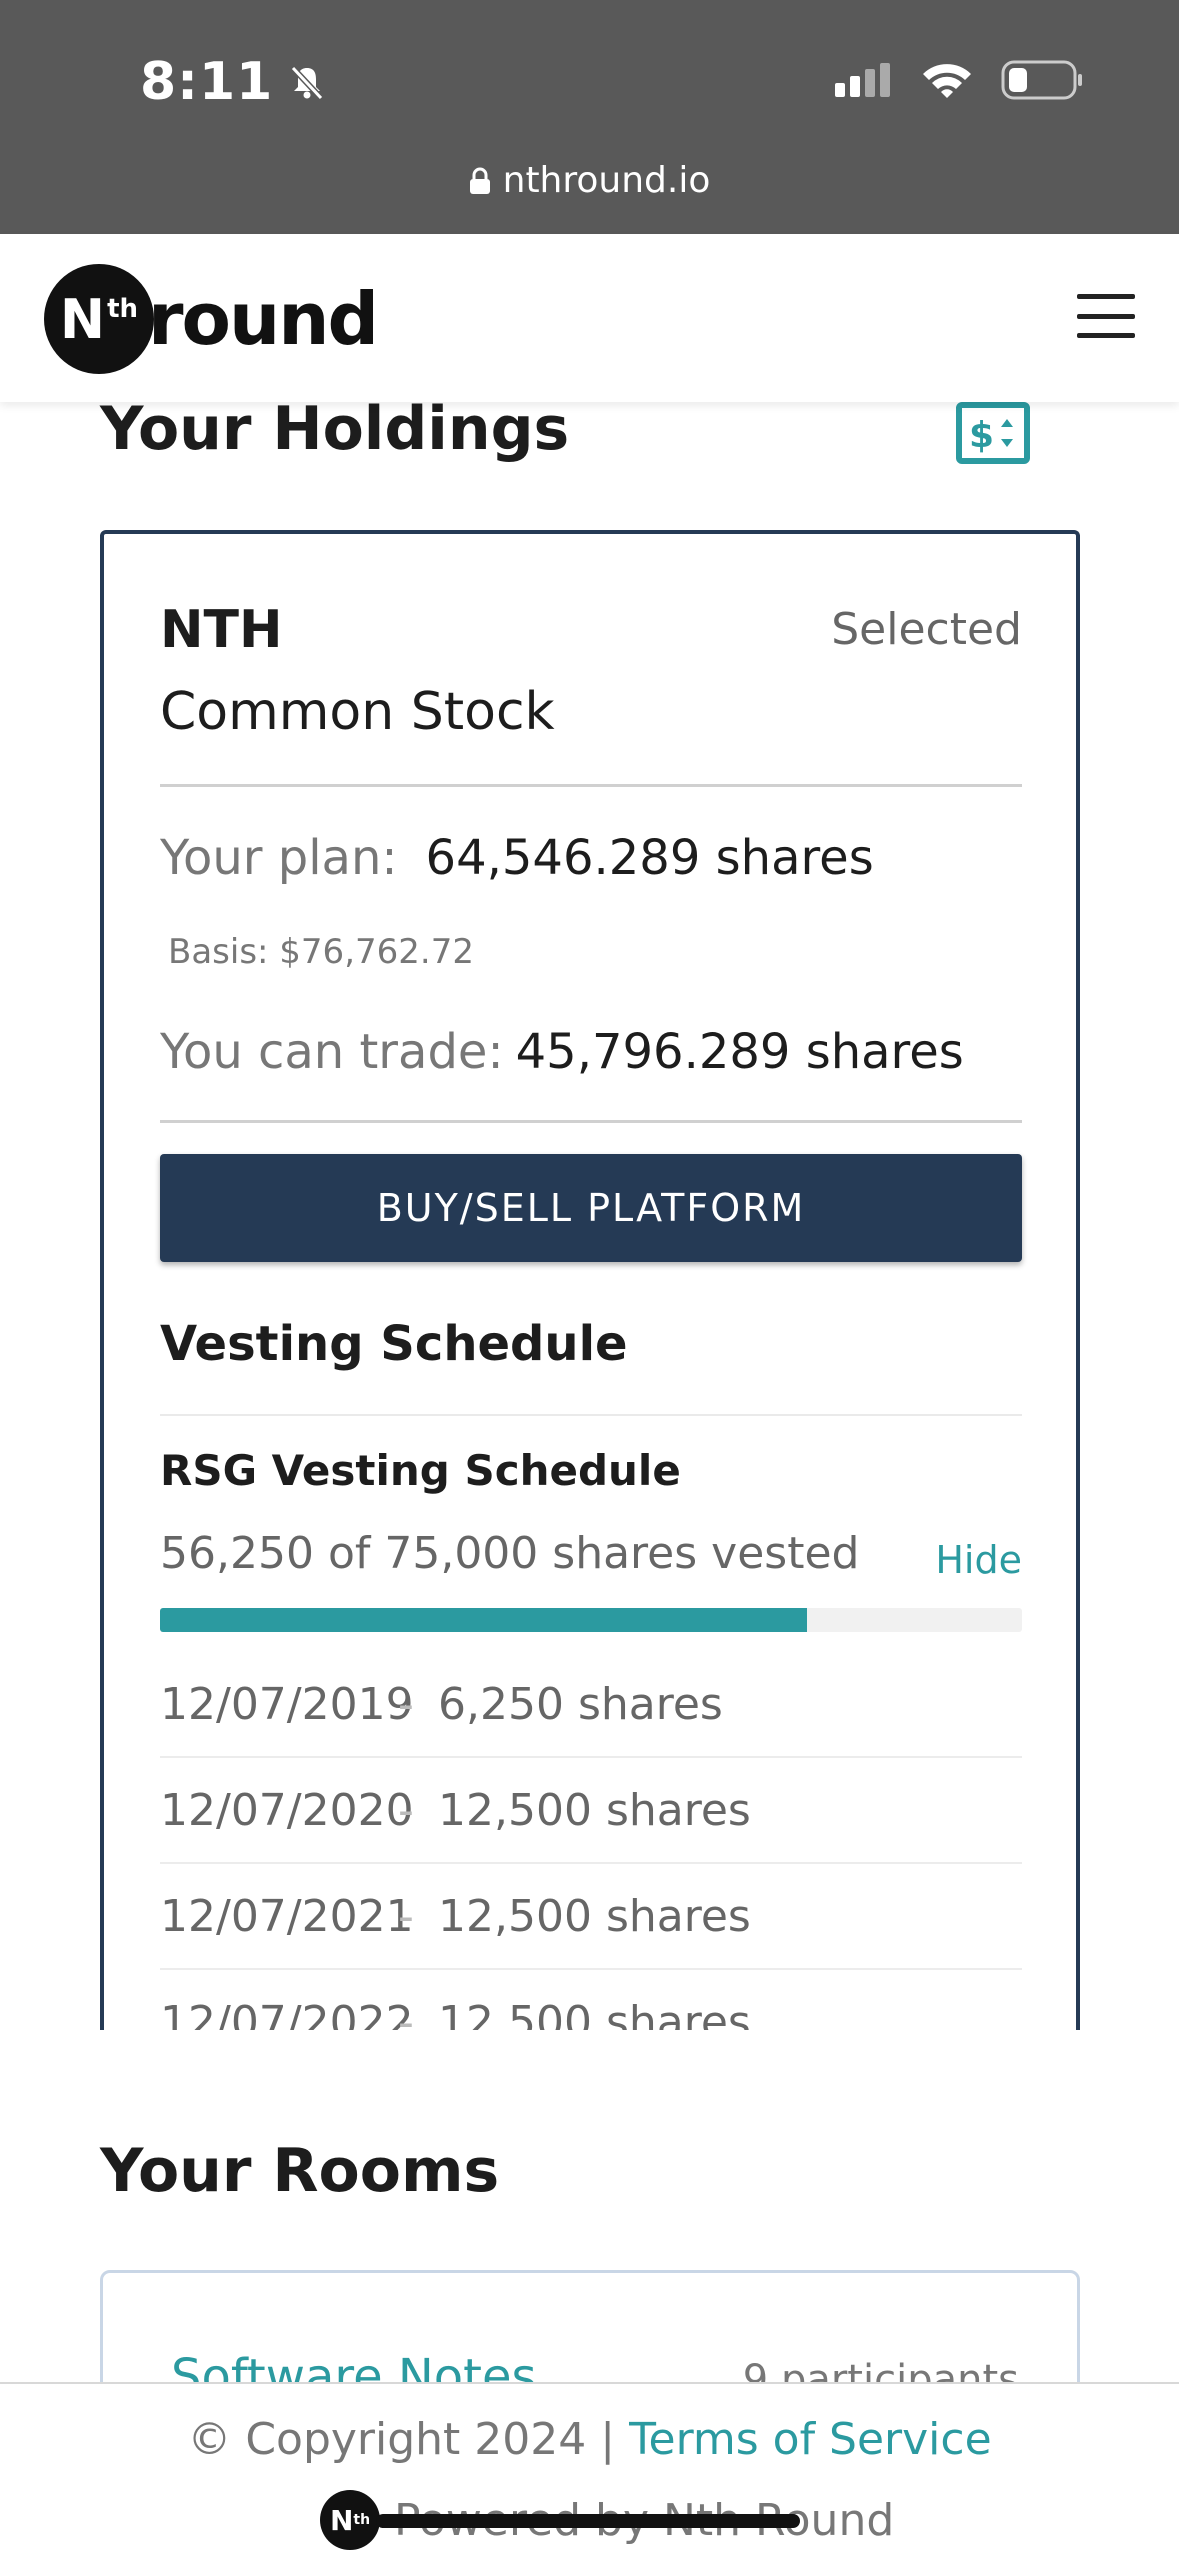 The width and height of the screenshot is (1179, 2556). Describe the element at coordinates (947, 81) in the screenshot. I see `wifi-icon` at that location.